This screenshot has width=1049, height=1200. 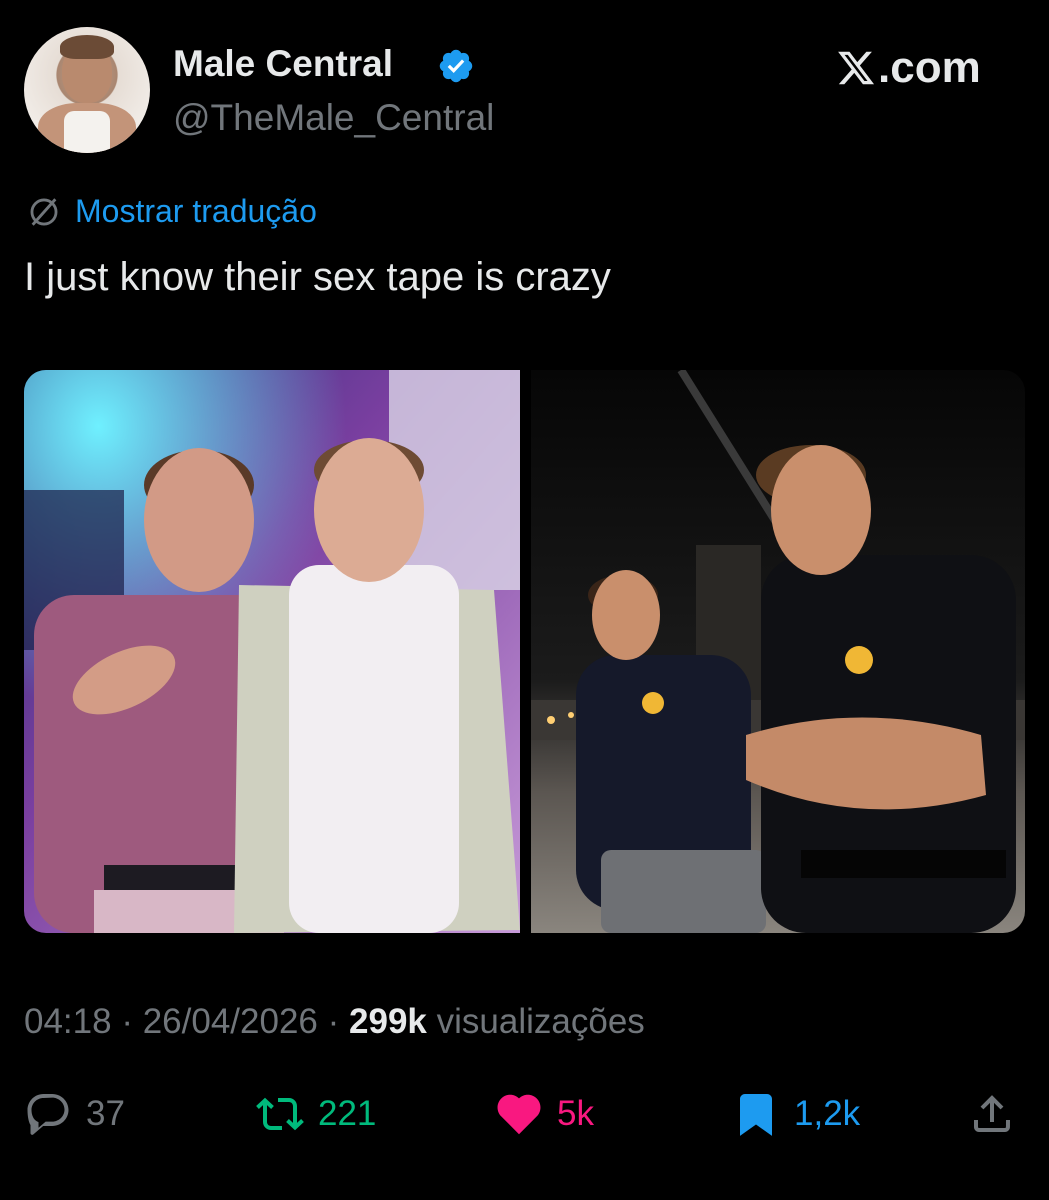 I want to click on bookmark-icon, so click(x=756, y=1115).